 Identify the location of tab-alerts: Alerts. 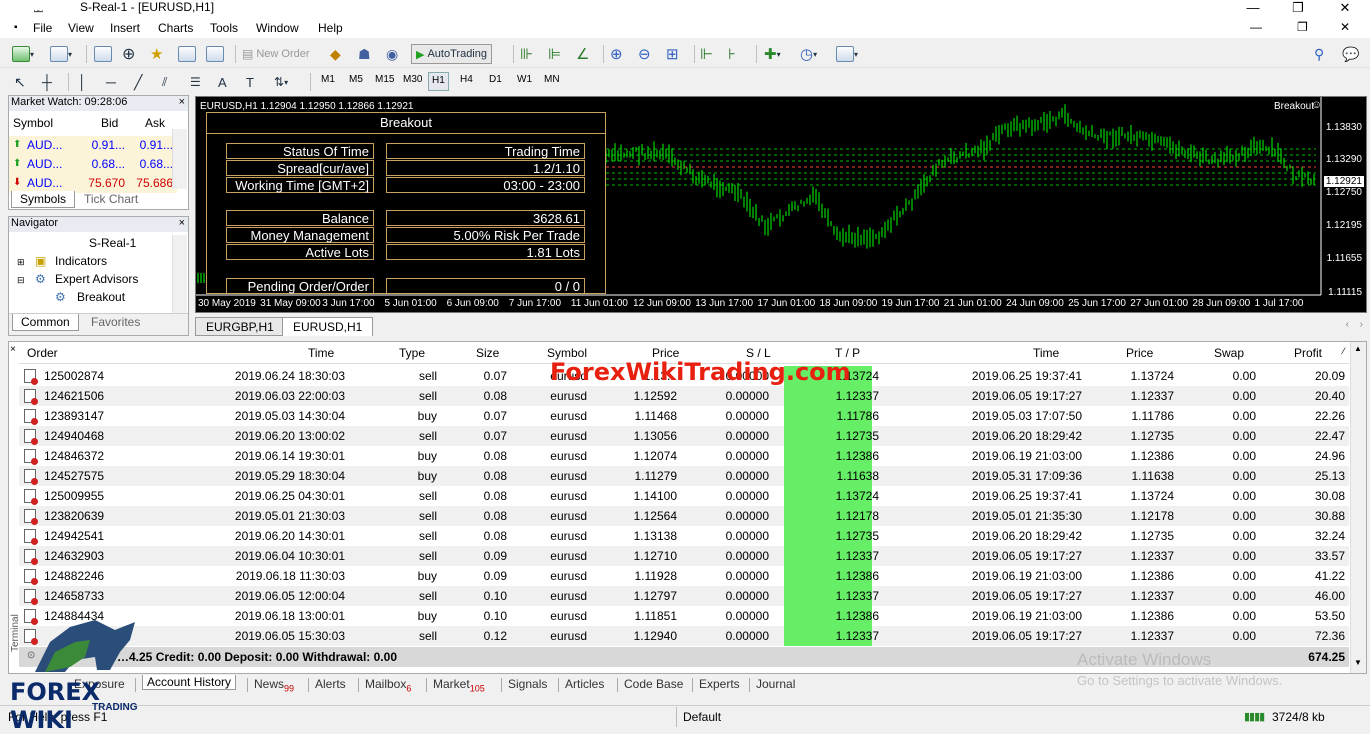
(330, 684).